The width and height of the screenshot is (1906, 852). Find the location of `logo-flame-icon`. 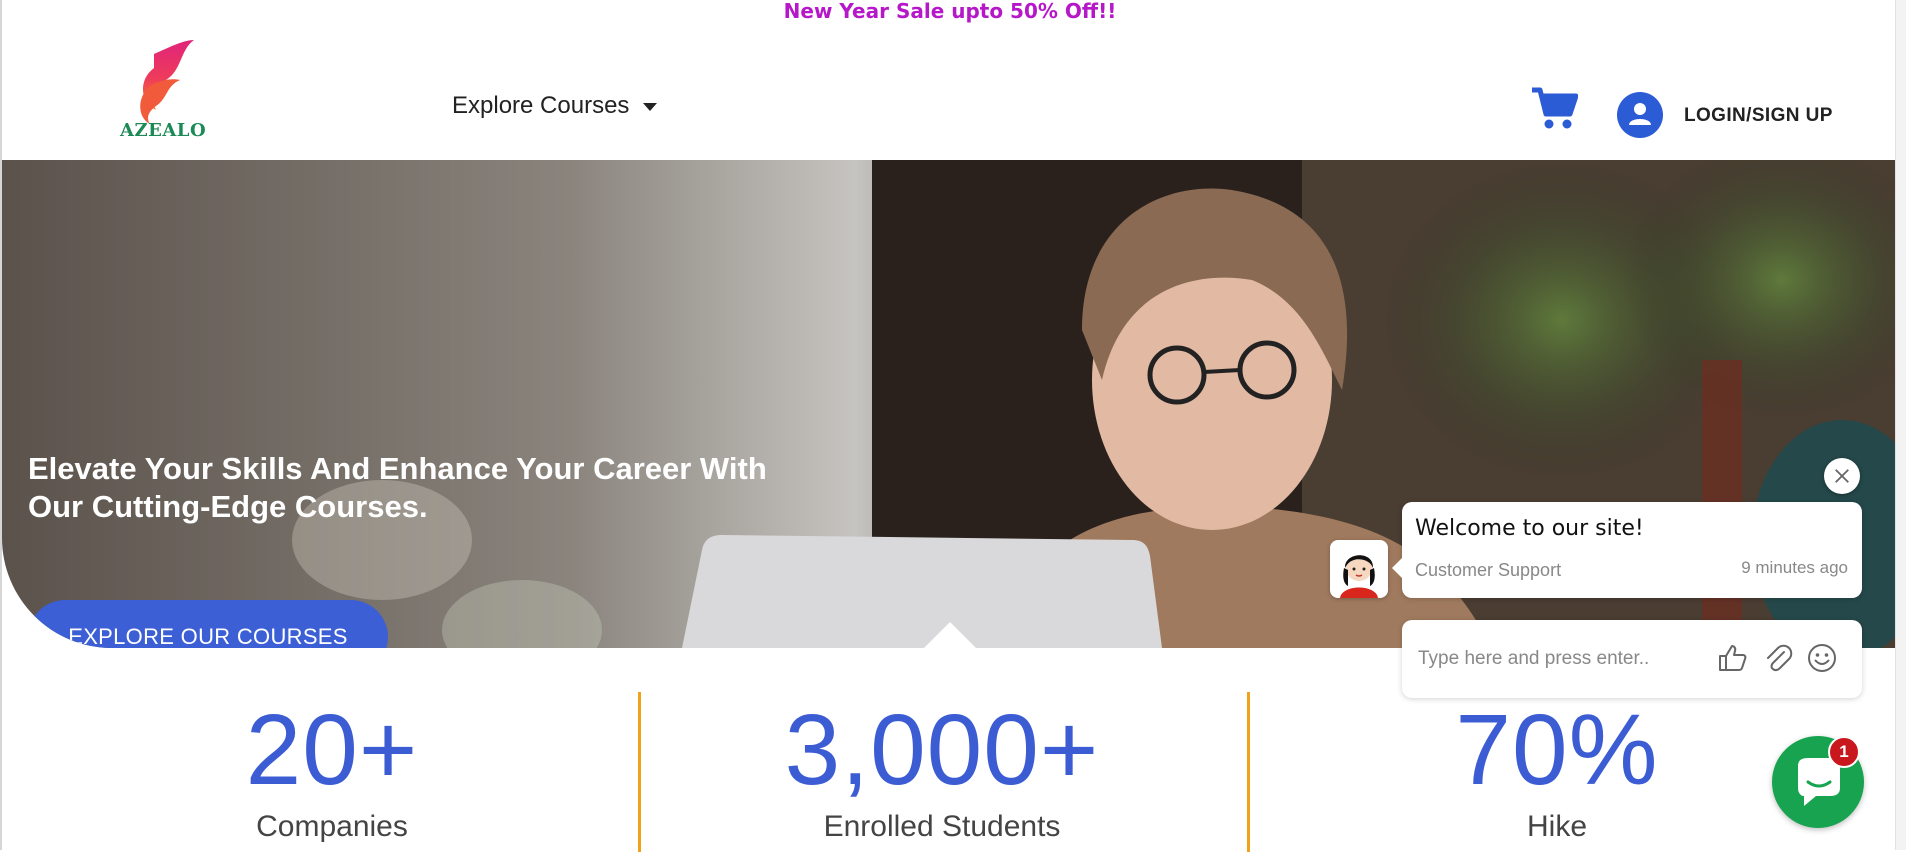

logo-flame-icon is located at coordinates (162, 102).